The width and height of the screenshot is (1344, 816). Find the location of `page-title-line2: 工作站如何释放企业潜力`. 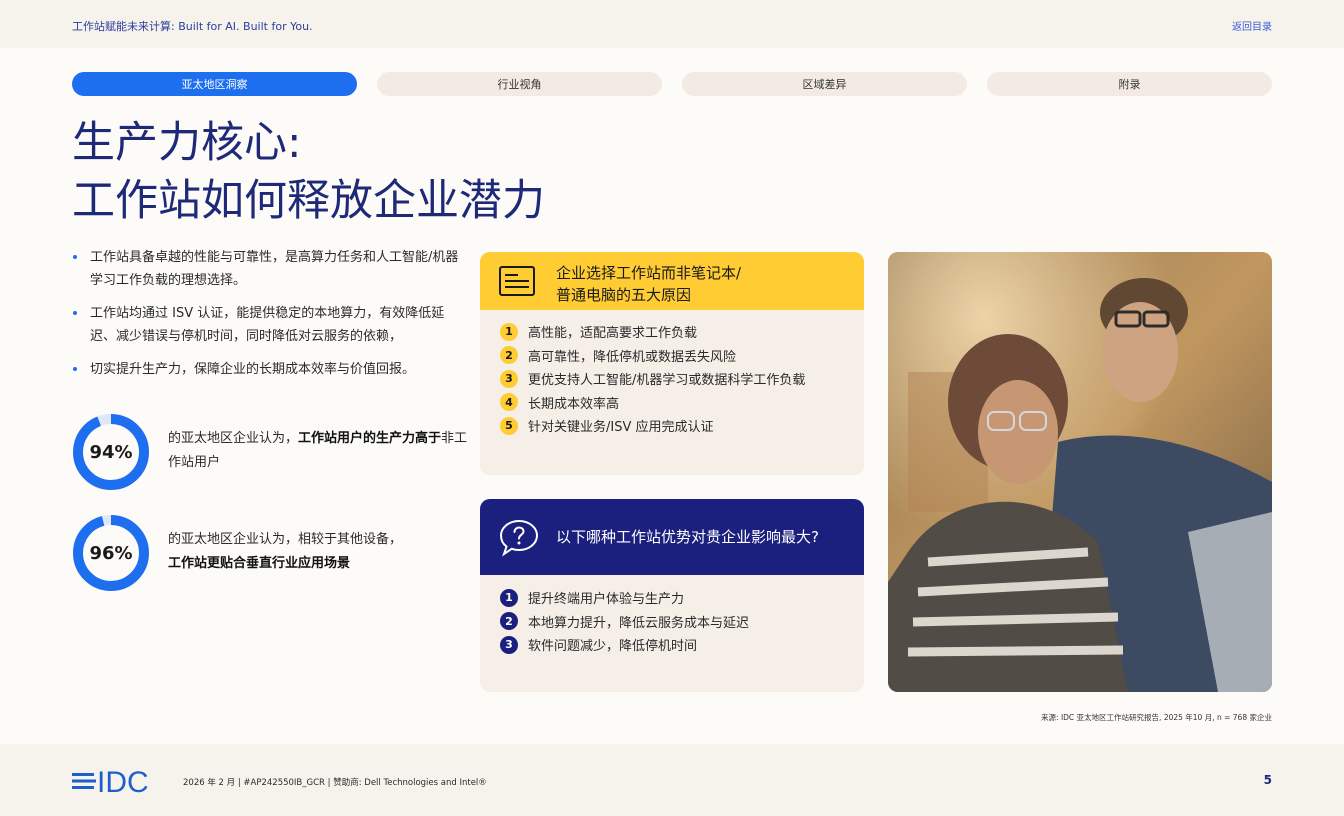

page-title-line2: 工作站如何释放企业潜力 is located at coordinates (308, 201).